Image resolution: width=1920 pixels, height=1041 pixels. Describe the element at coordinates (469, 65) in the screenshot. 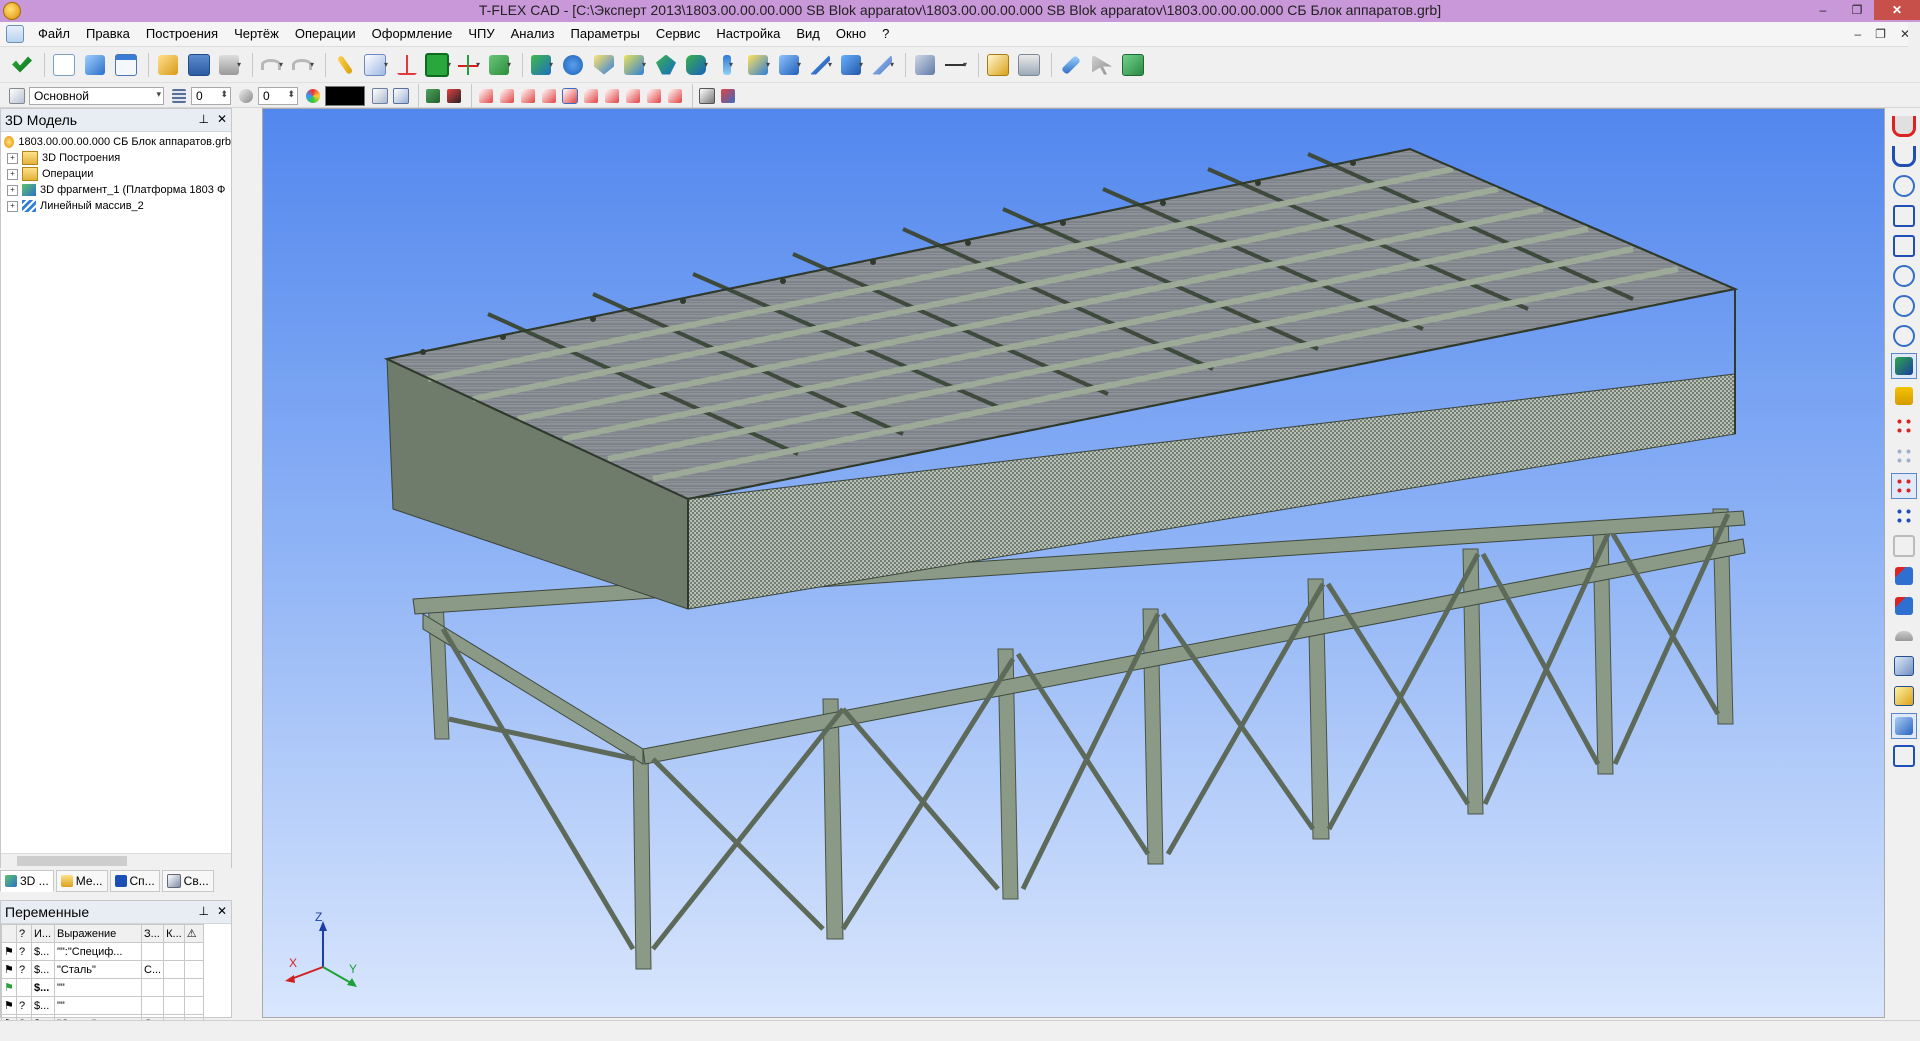

I see `coord-icon: ▾` at that location.